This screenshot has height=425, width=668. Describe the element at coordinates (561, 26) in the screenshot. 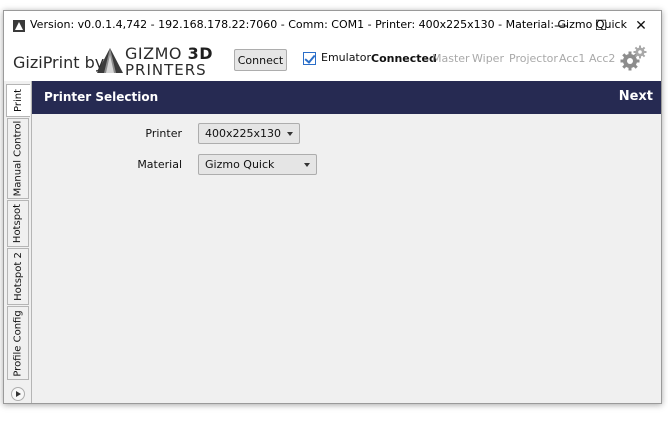

I see `minimize-button: —` at that location.